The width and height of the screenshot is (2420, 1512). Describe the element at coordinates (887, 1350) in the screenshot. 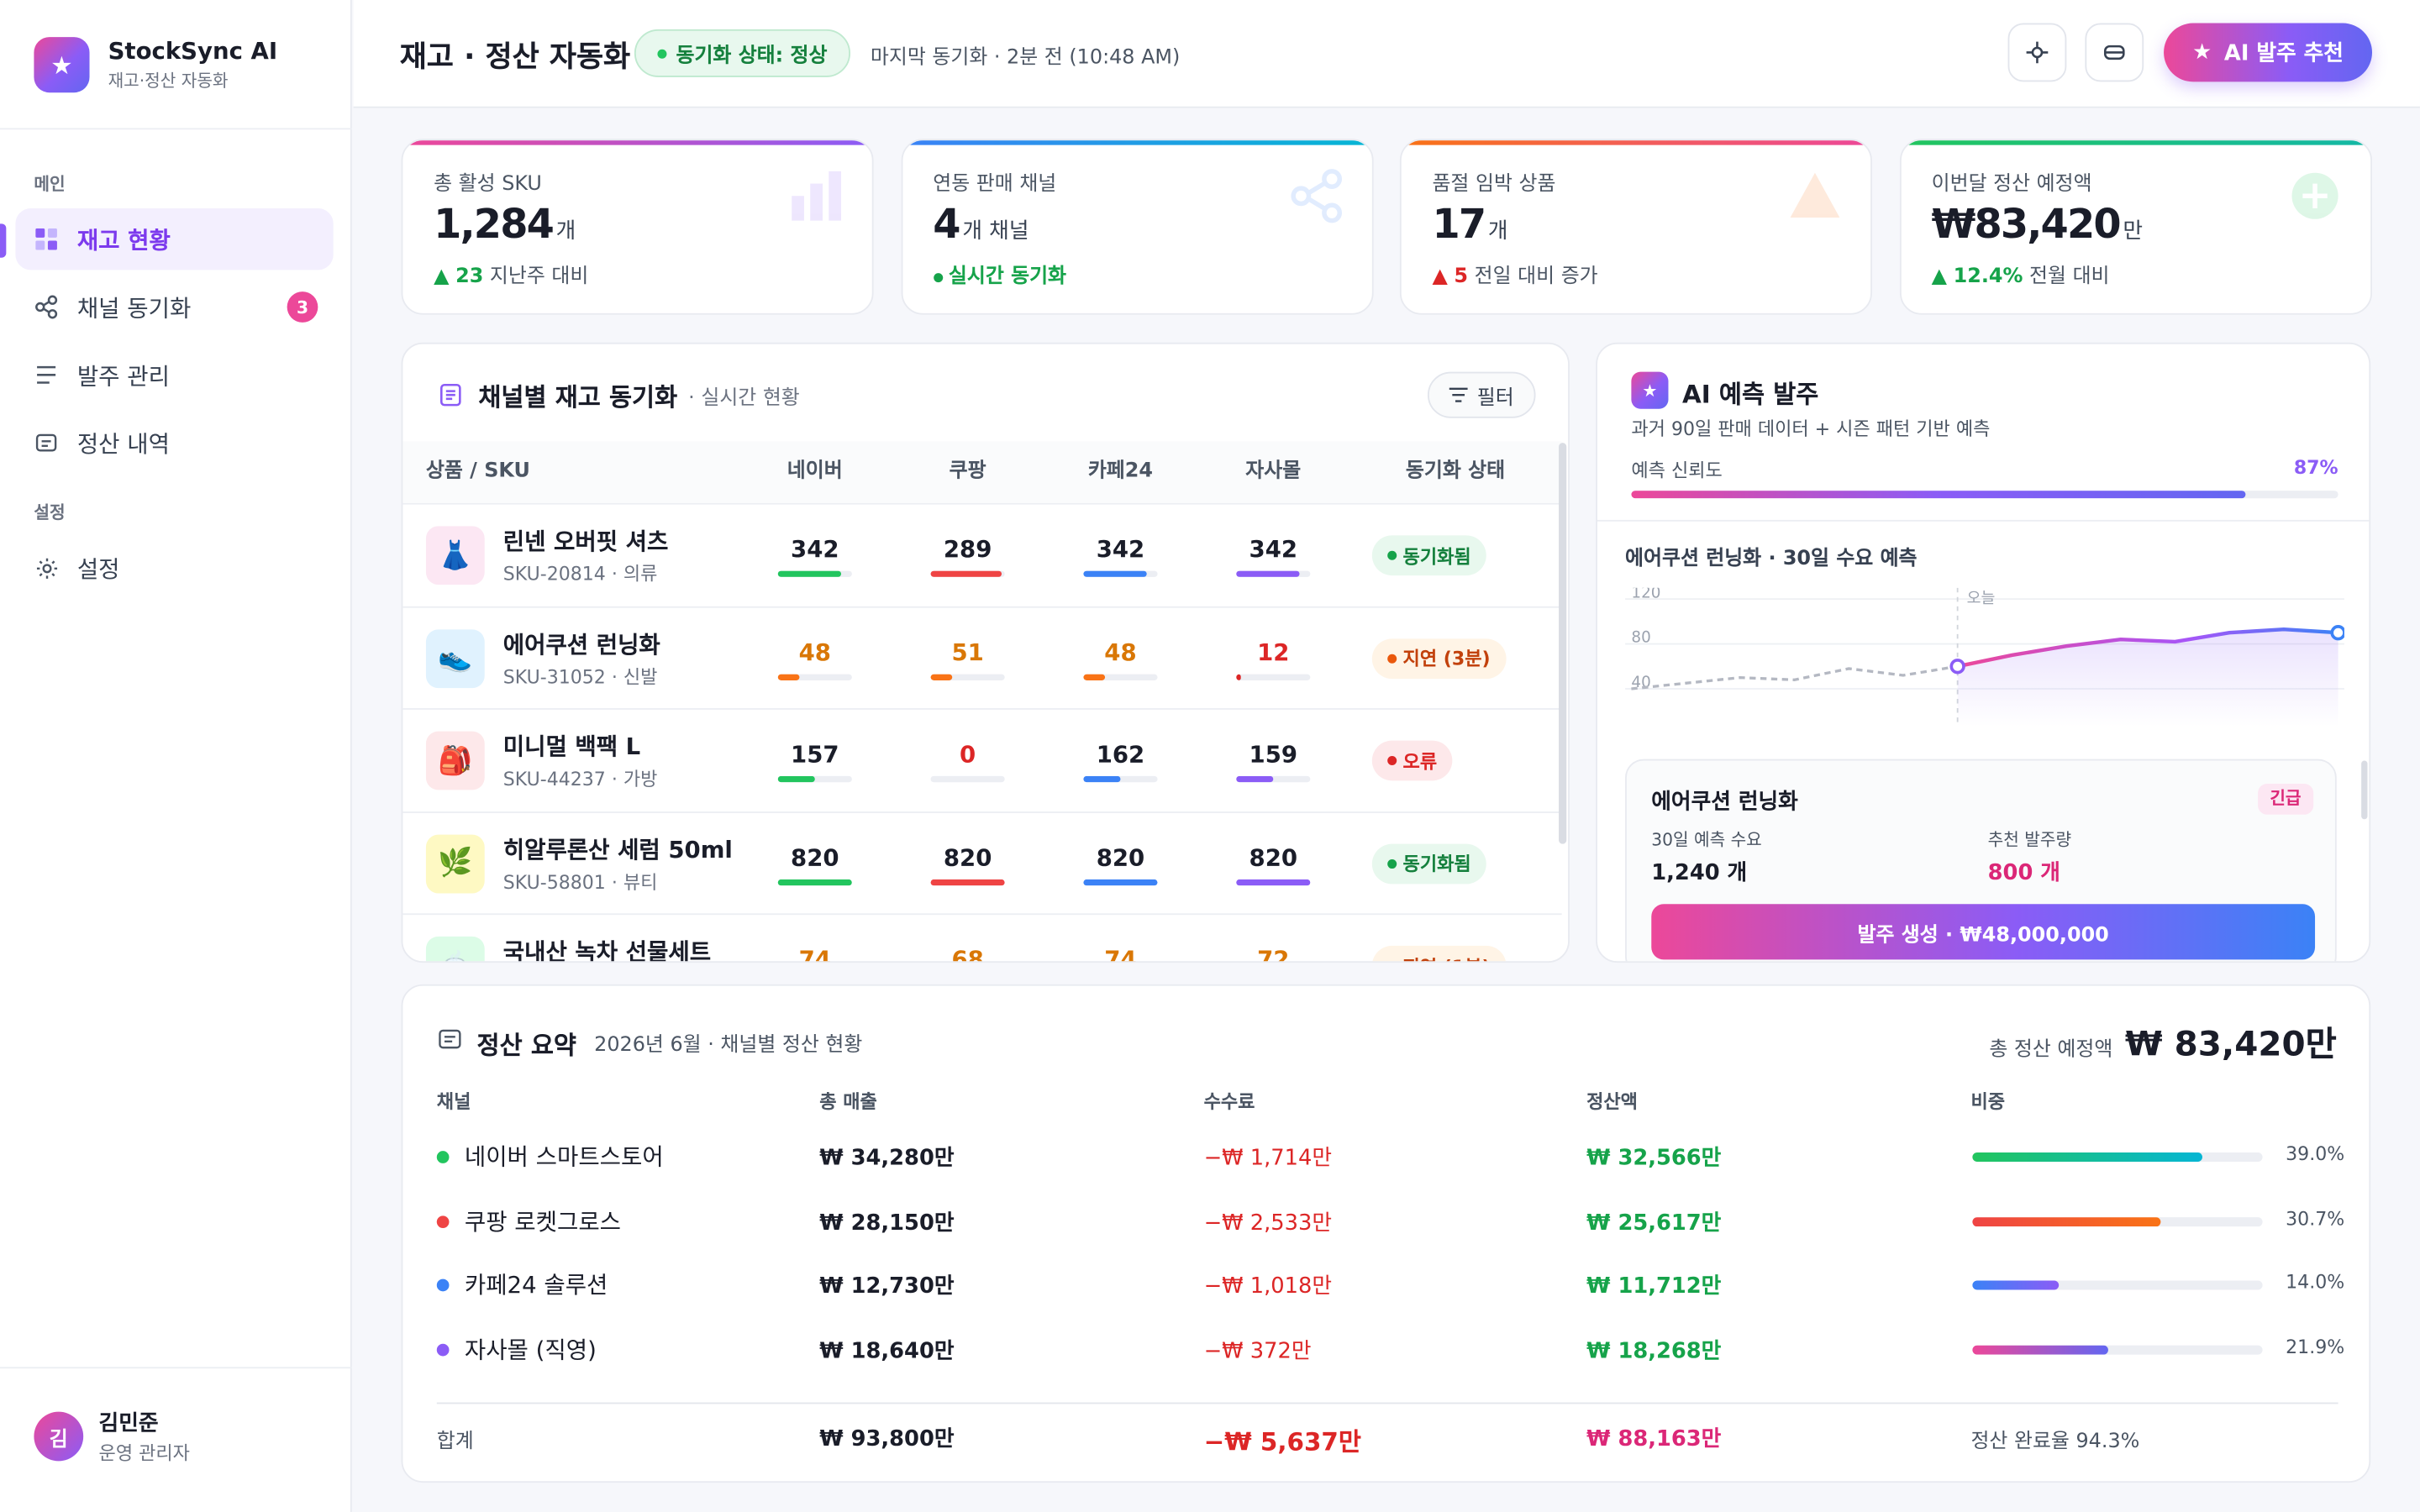

I see `sales-value: ₩ 18,640만` at that location.